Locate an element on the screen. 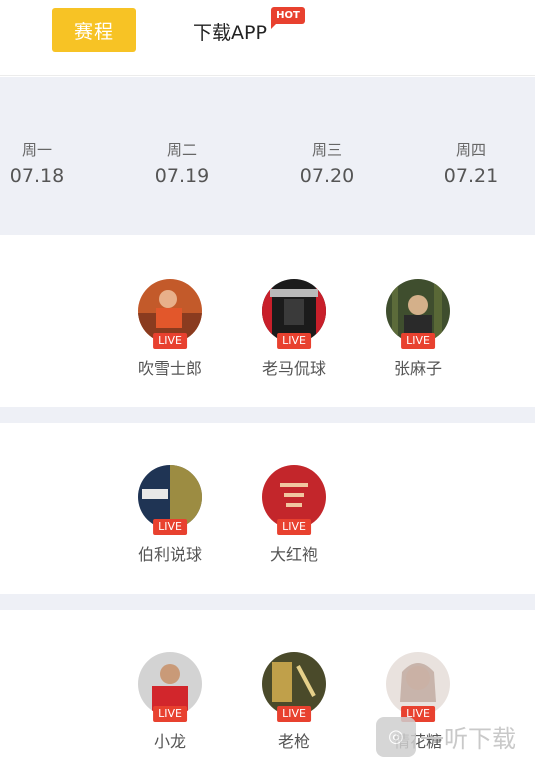 The image size is (535, 758). watermark-text: 一听下载 is located at coordinates (468, 739).